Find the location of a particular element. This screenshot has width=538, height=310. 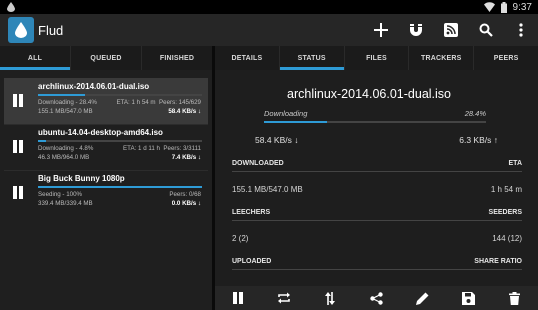

add-magnet-button is located at coordinates (415, 30).